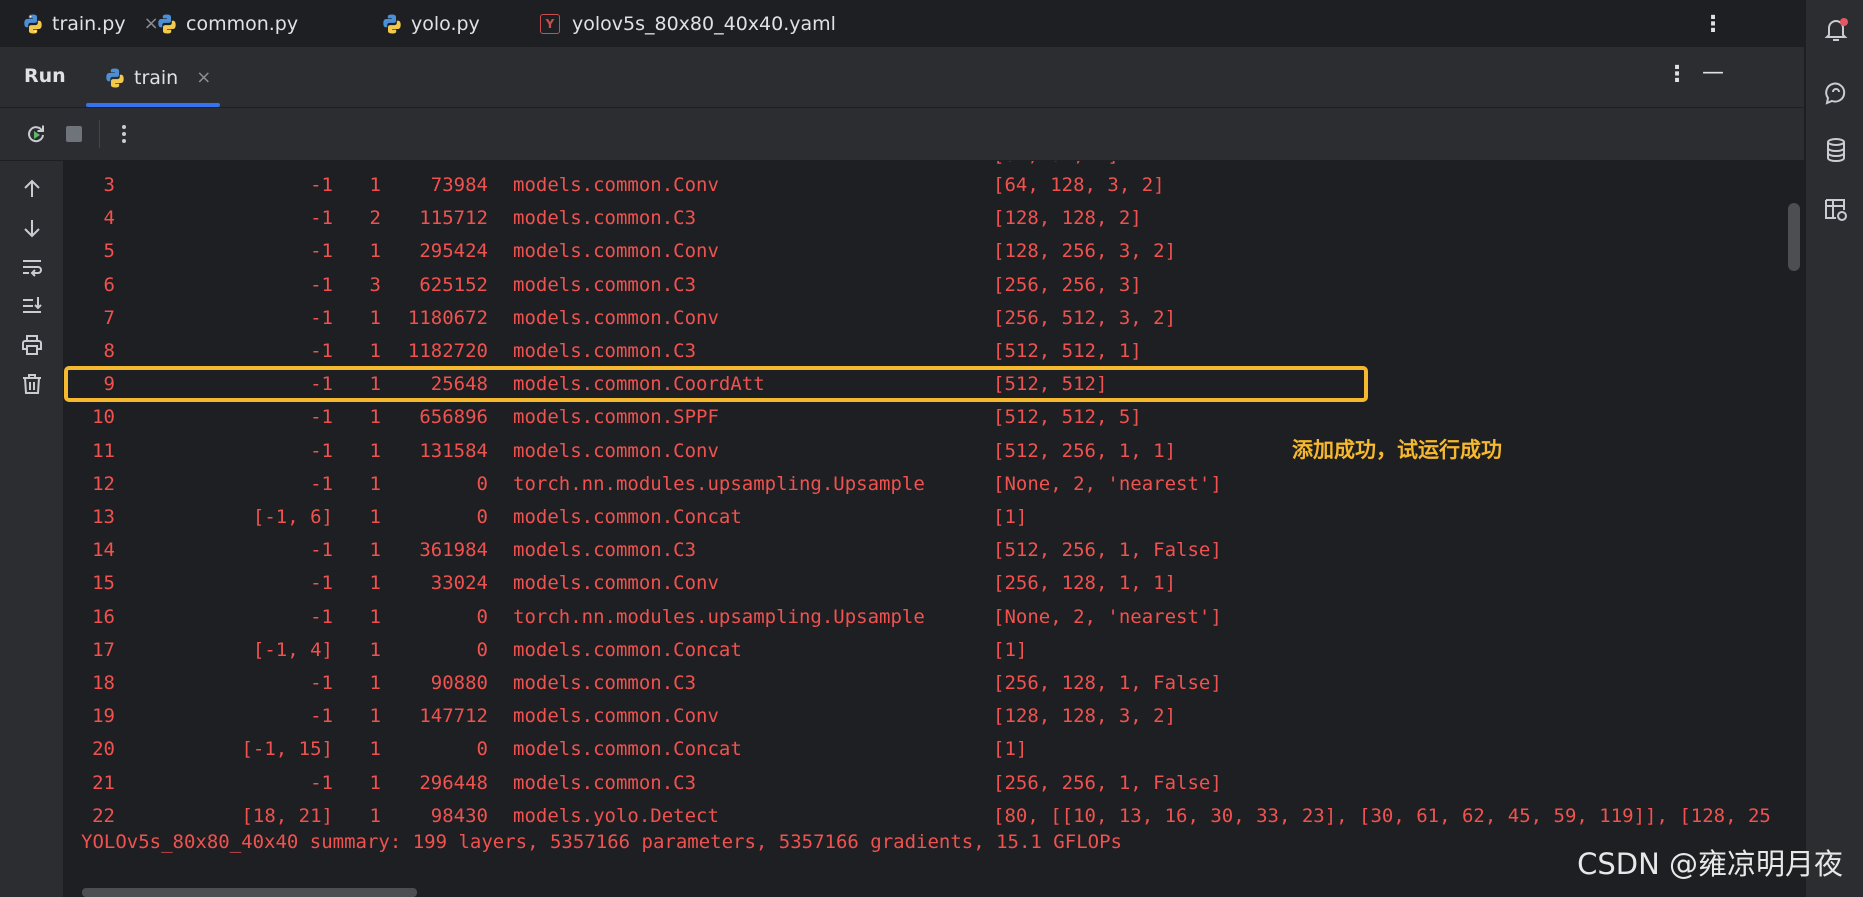 The image size is (1863, 897). What do you see at coordinates (616, 417) in the screenshot?
I see `row-module: models.common.SPPF` at bounding box center [616, 417].